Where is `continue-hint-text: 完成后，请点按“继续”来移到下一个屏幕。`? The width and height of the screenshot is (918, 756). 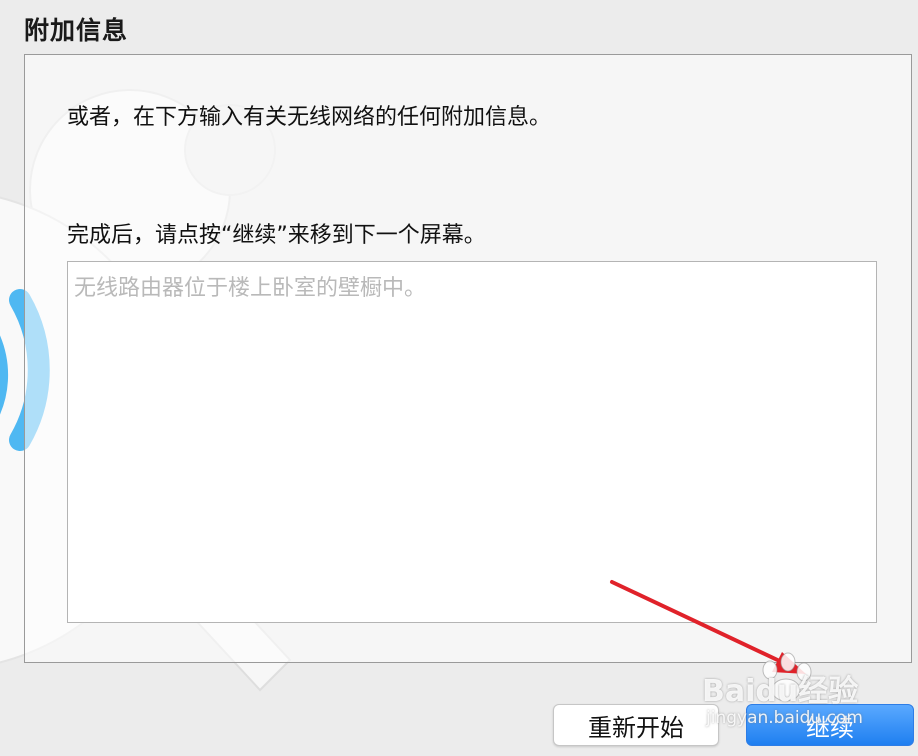 continue-hint-text: 完成后，请点按“继续”来移到下一个屏幕。 is located at coordinates (276, 235).